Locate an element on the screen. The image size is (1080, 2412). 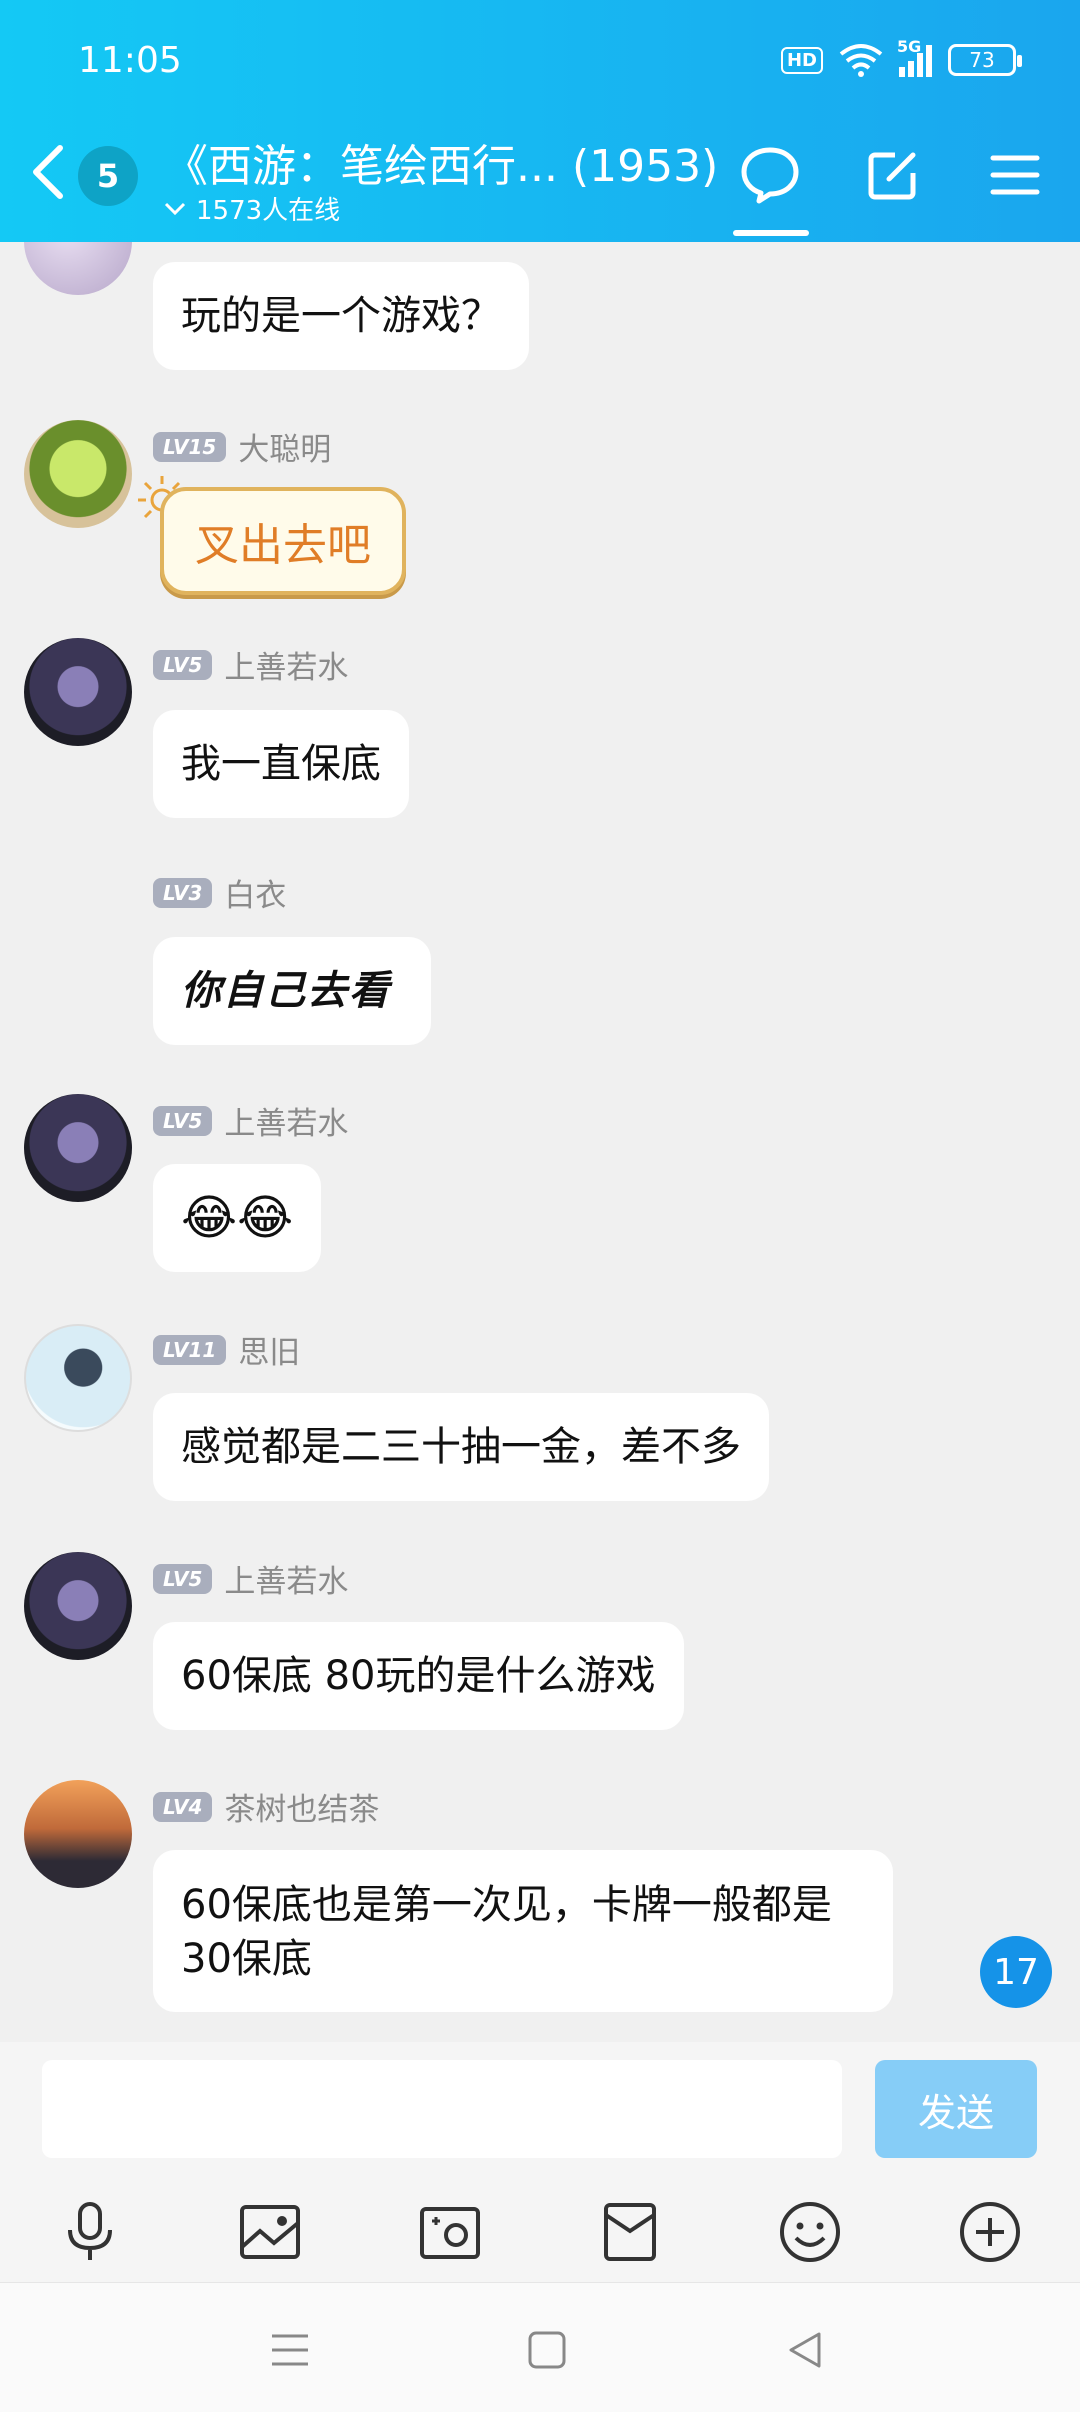
chat-tab-button is located at coordinates (770, 175).